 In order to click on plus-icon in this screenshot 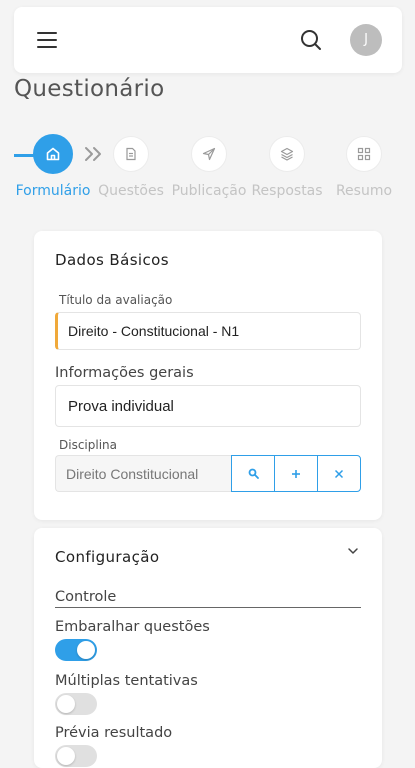, I will do `click(296, 473)`.